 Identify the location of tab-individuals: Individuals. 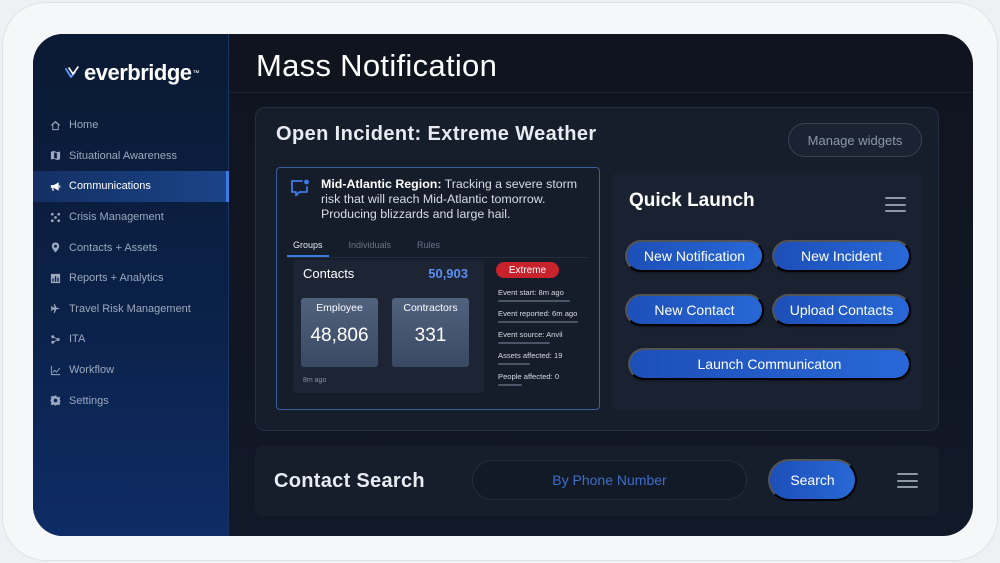
(370, 246).